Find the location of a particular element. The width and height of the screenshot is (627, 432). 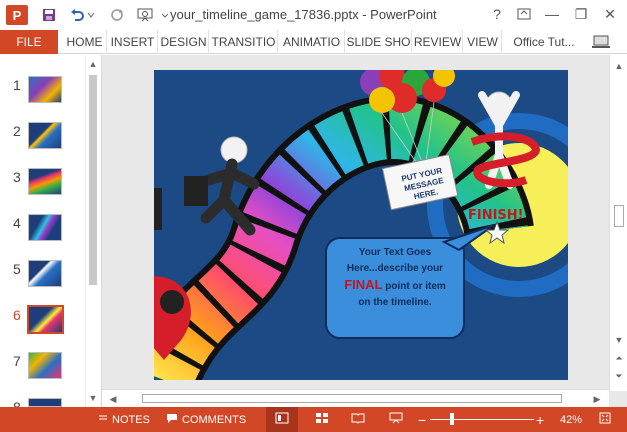

callout-line-2: Here...describe your is located at coordinates (395, 268).